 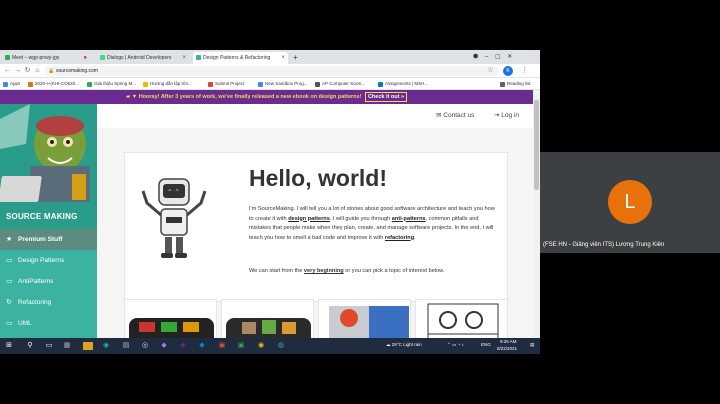 I want to click on sidebar-item-premium-stuff: ★ Premium Stuff, so click(x=48, y=239).